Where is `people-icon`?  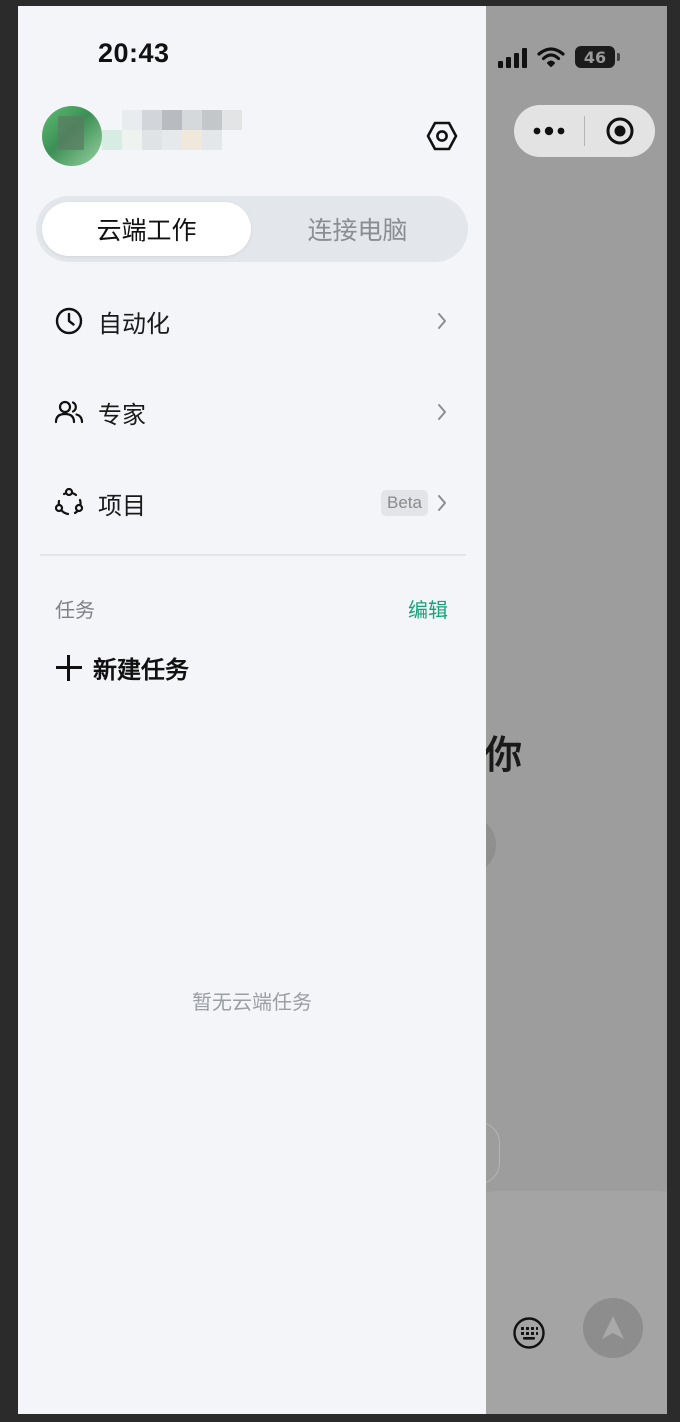
people-icon is located at coordinates (69, 412).